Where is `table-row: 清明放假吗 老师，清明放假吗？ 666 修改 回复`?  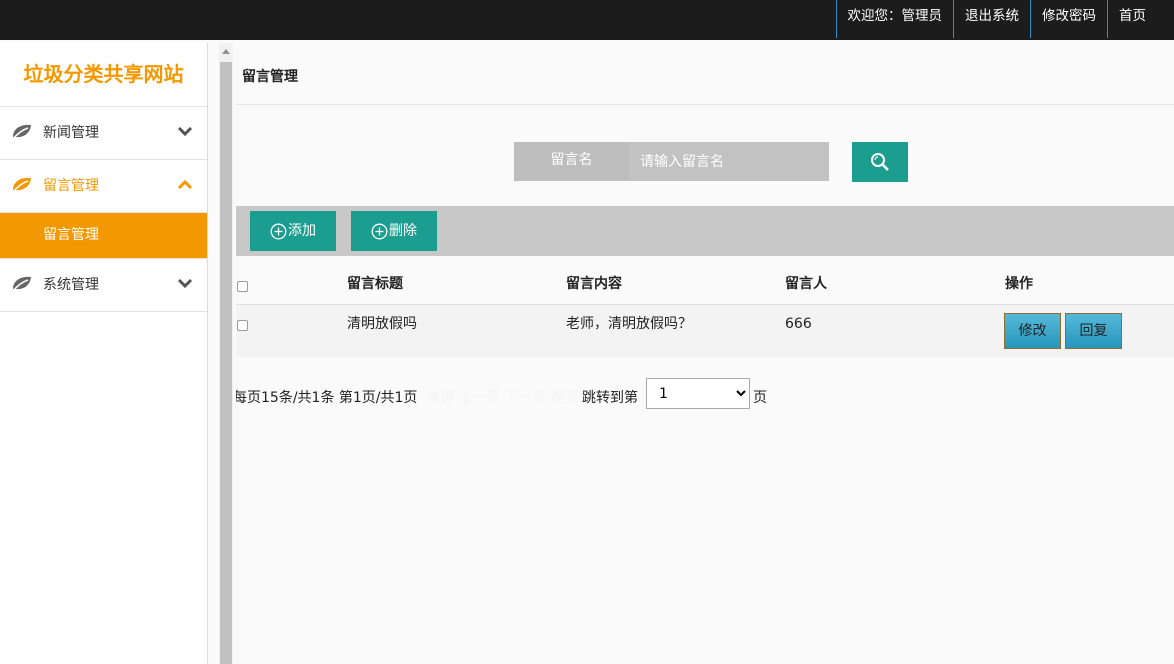
table-row: 清明放假吗 老师，清明放假吗？ 666 修改 回复 is located at coordinates (705, 331).